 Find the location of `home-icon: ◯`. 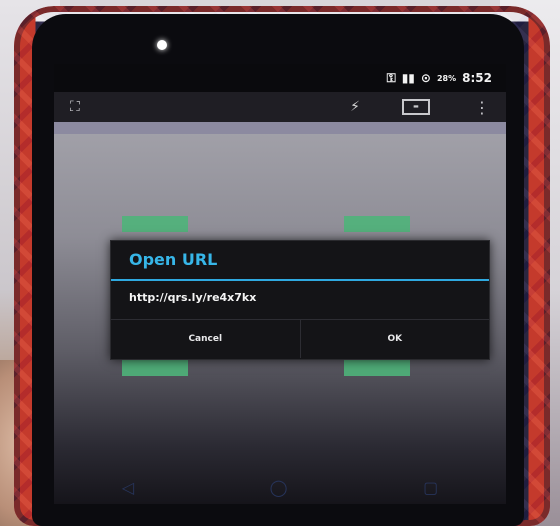

home-icon: ◯ is located at coordinates (279, 487).